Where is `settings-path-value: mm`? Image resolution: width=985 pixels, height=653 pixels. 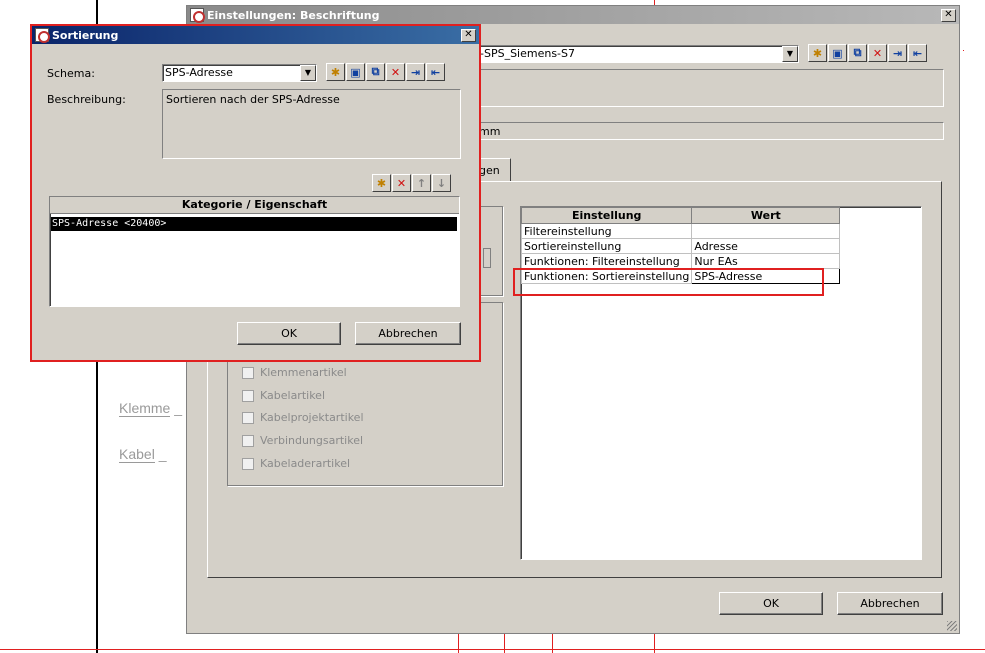
settings-path-value: mm is located at coordinates (490, 131).